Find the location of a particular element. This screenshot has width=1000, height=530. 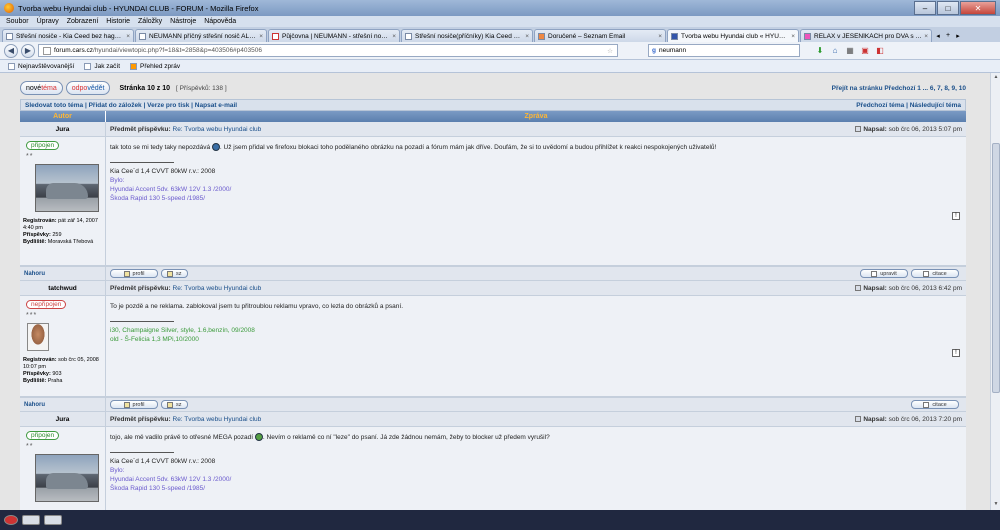

author-column-header: Autor is located at coordinates (63, 116).